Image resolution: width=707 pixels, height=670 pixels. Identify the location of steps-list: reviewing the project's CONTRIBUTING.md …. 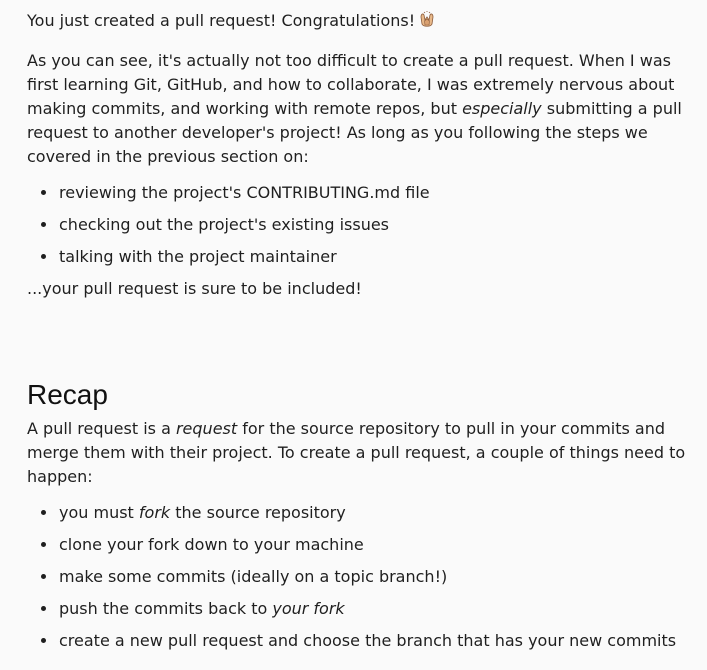
(357, 225).